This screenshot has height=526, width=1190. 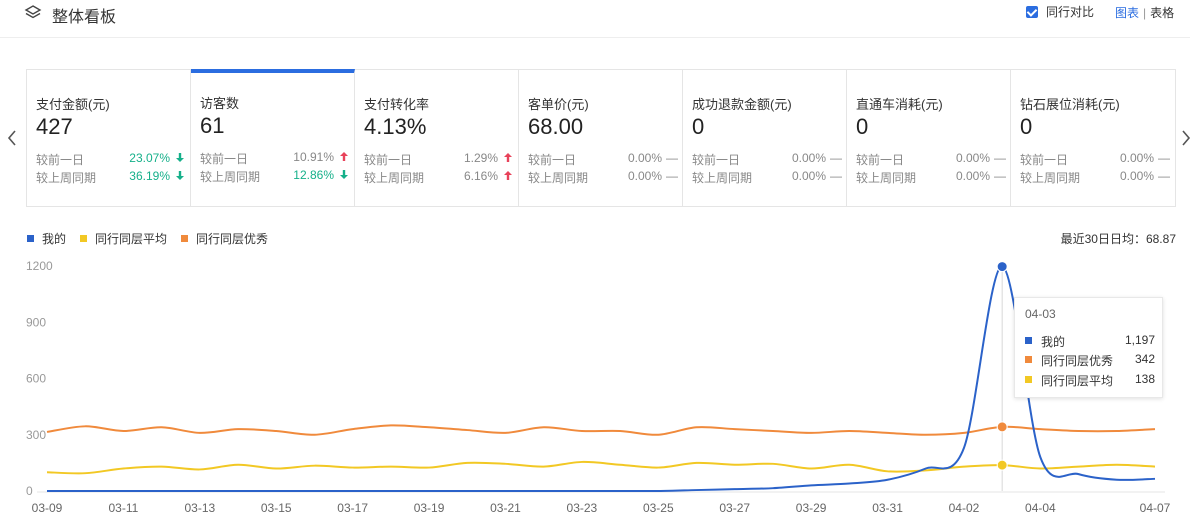 I want to click on series-line-peer-average, so click(x=601, y=467).